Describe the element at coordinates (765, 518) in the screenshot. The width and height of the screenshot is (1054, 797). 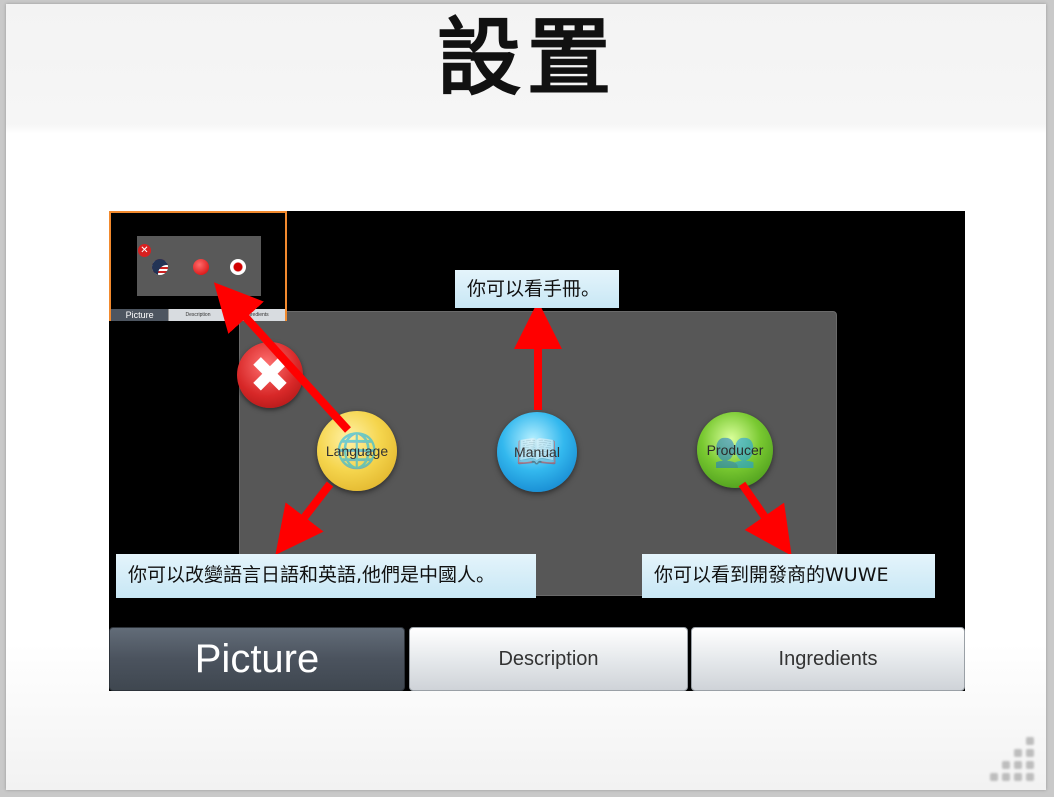
I see `arrow-to-producer-callout` at that location.